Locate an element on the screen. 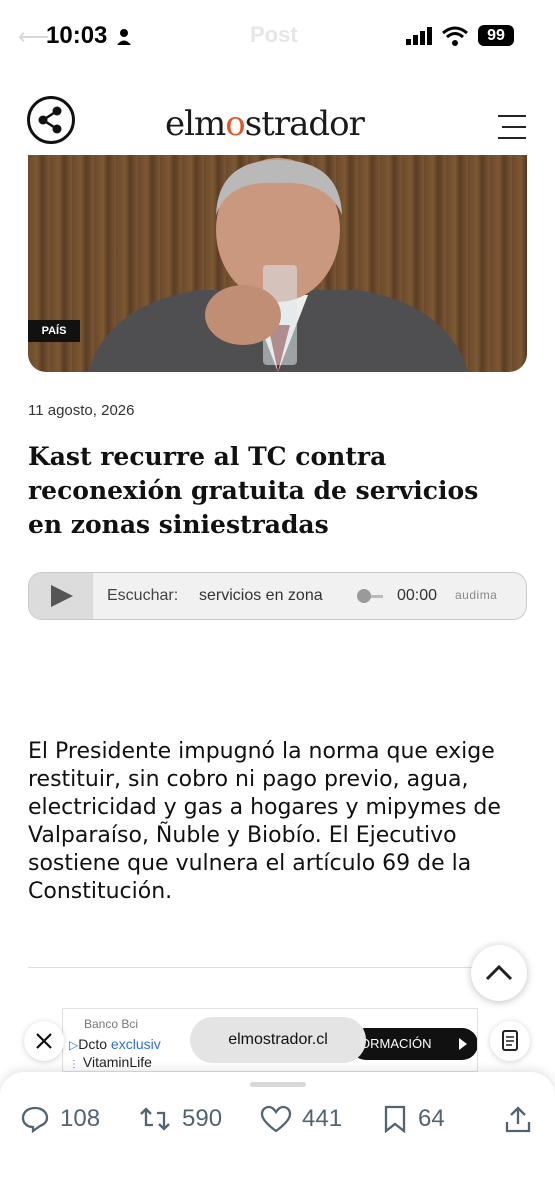 The image size is (555, 1200). wifi-icon is located at coordinates (455, 36).